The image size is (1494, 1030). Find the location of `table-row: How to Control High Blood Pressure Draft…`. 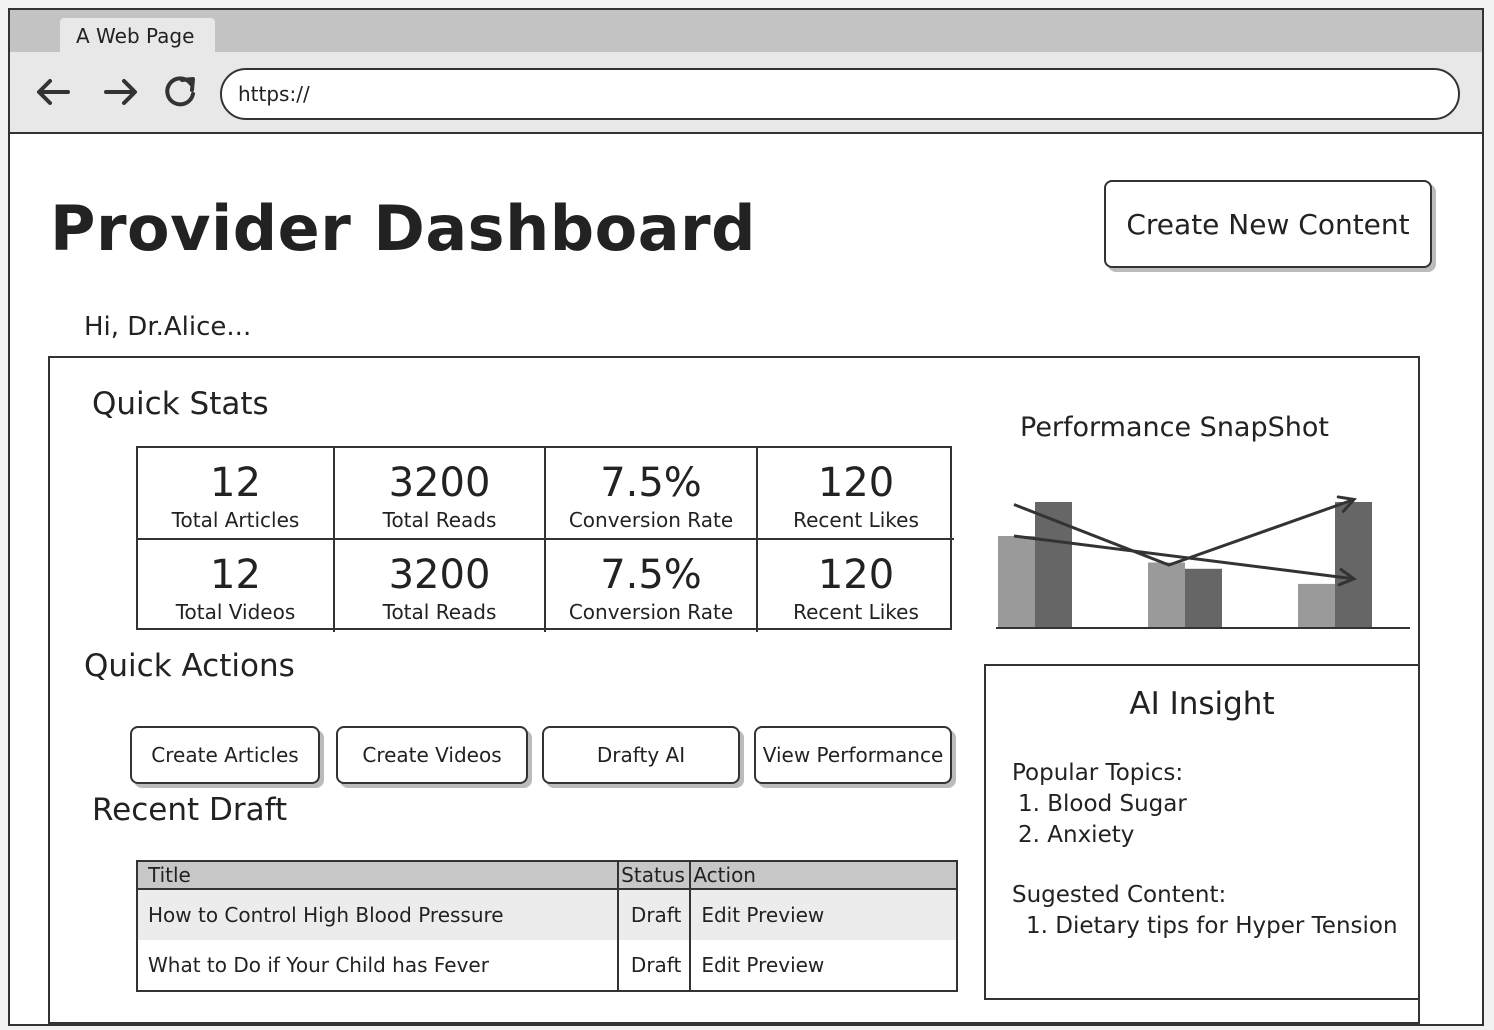

table-row: How to Control High Blood Pressure Draft… is located at coordinates (546, 914).